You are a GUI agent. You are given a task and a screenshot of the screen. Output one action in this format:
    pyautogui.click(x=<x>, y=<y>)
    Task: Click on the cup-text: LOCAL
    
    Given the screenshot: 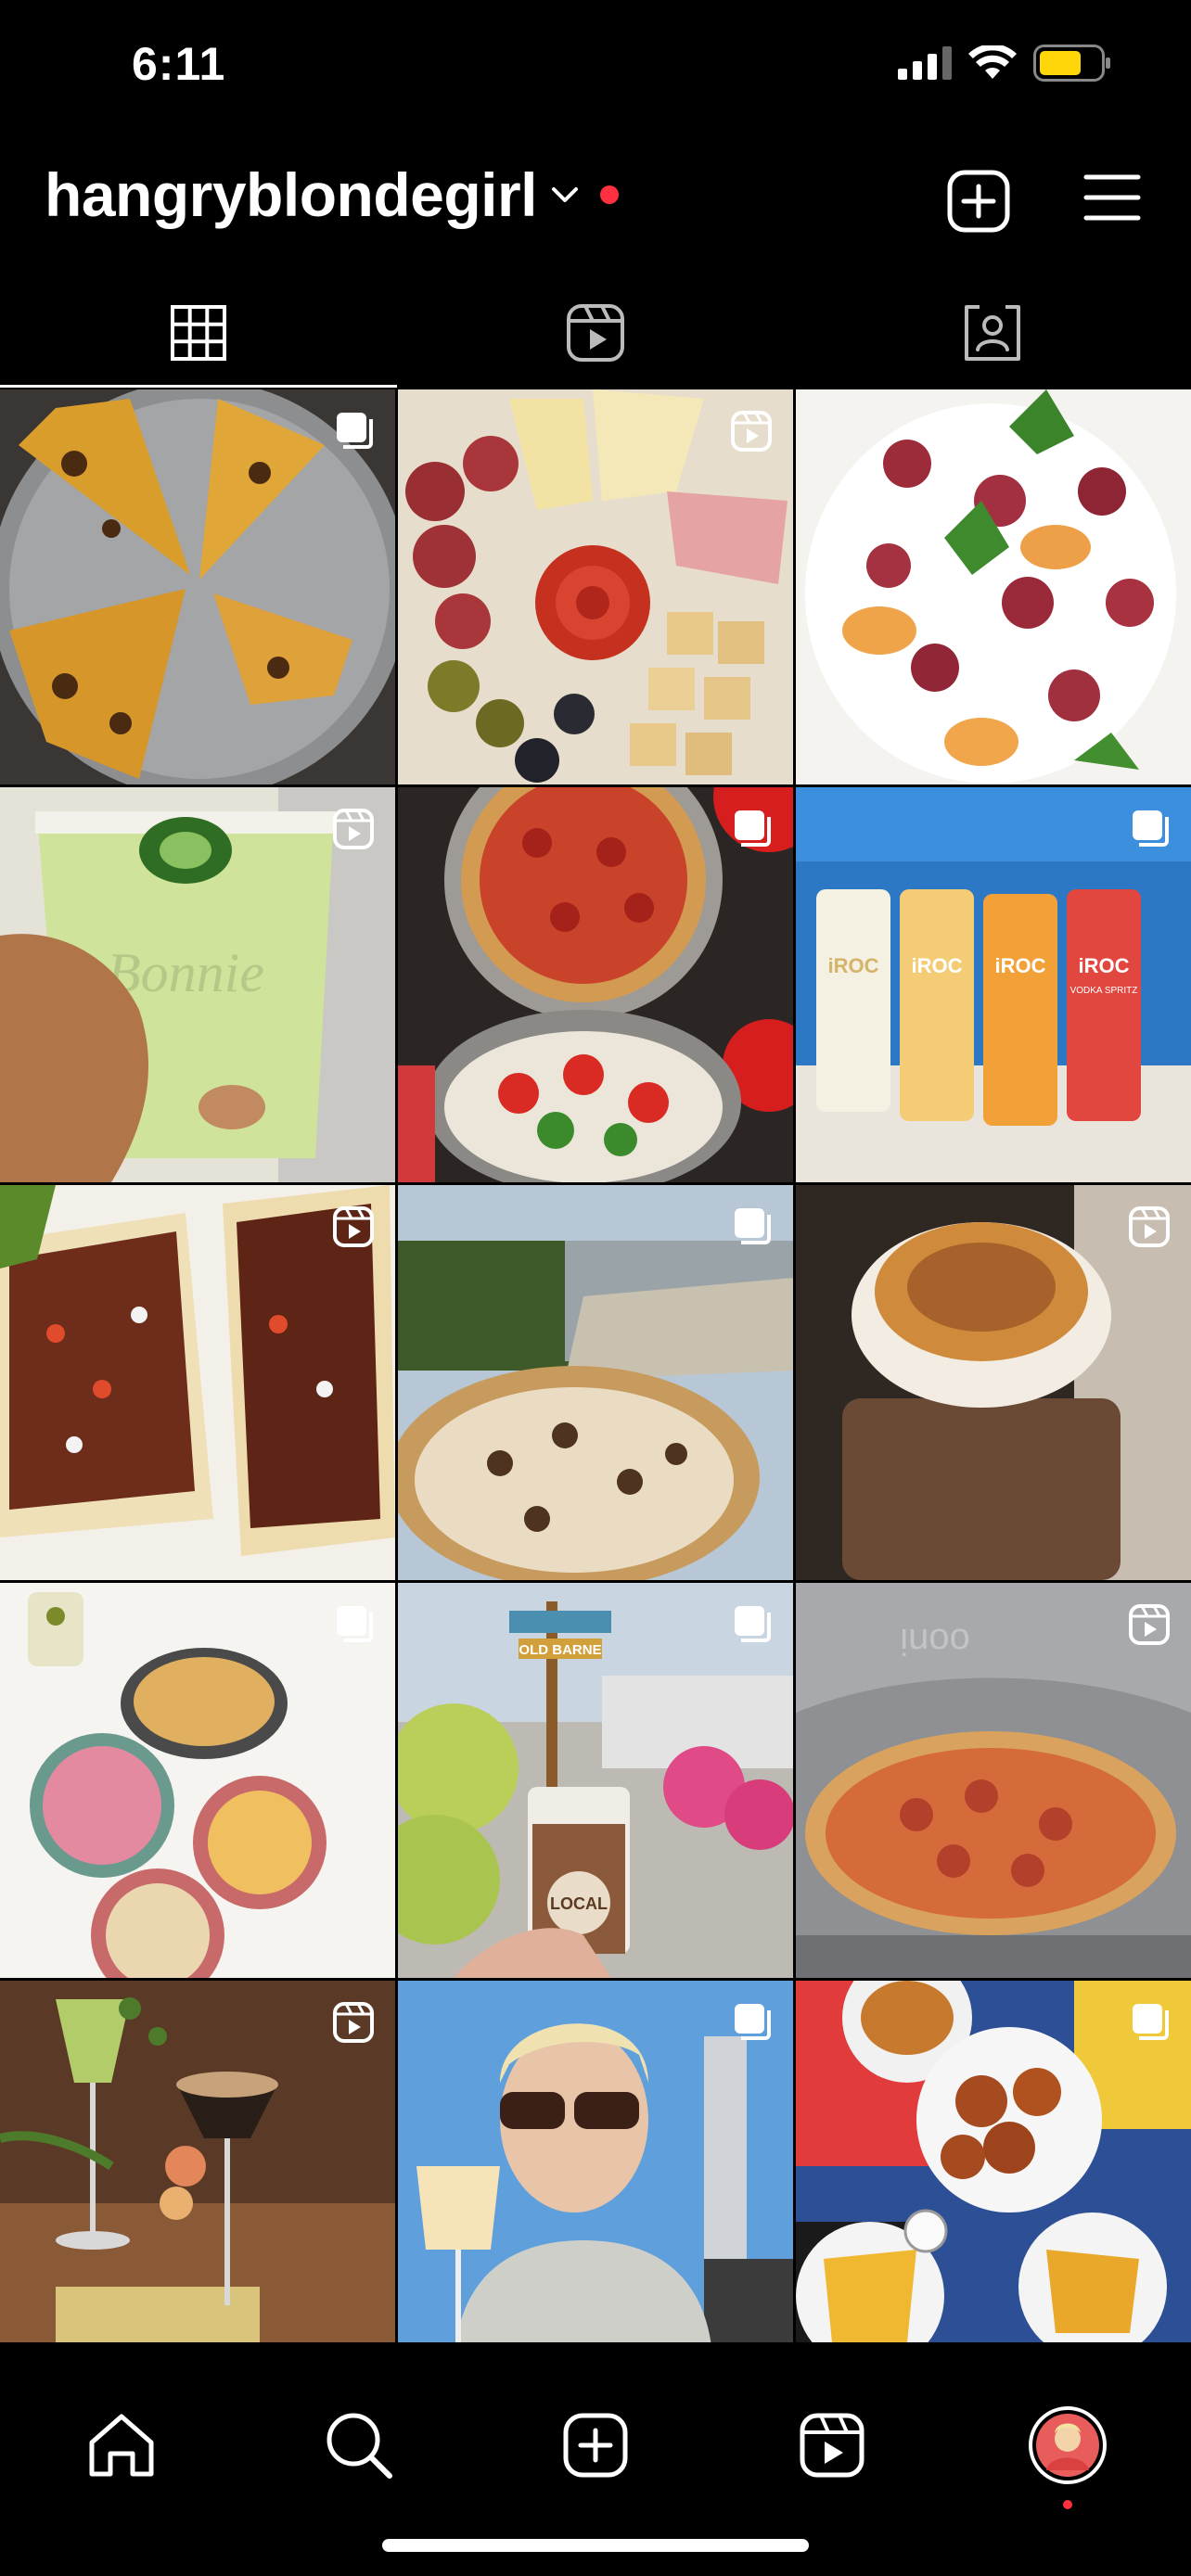 What is the action you would take?
    pyautogui.click(x=579, y=1903)
    